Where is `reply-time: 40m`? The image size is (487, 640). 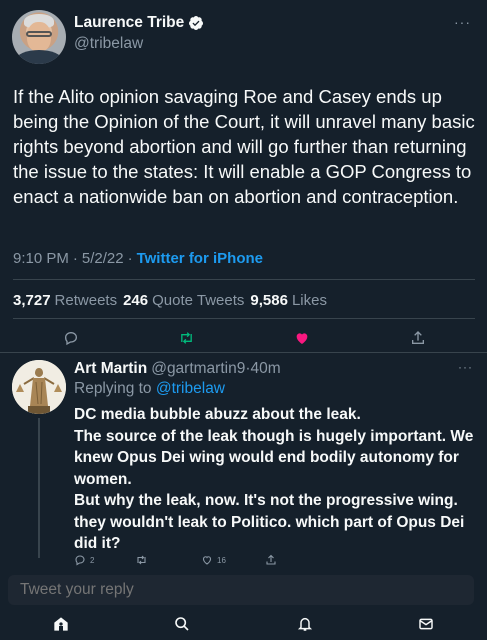
reply-time: 40m is located at coordinates (266, 369).